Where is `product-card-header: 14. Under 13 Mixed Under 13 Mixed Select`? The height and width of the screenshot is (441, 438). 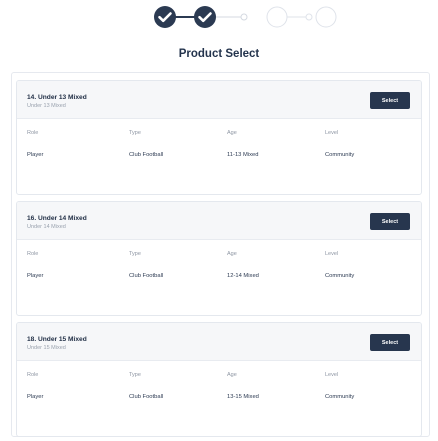 product-card-header: 14. Under 13 Mixed Under 13 Mixed Select is located at coordinates (219, 100).